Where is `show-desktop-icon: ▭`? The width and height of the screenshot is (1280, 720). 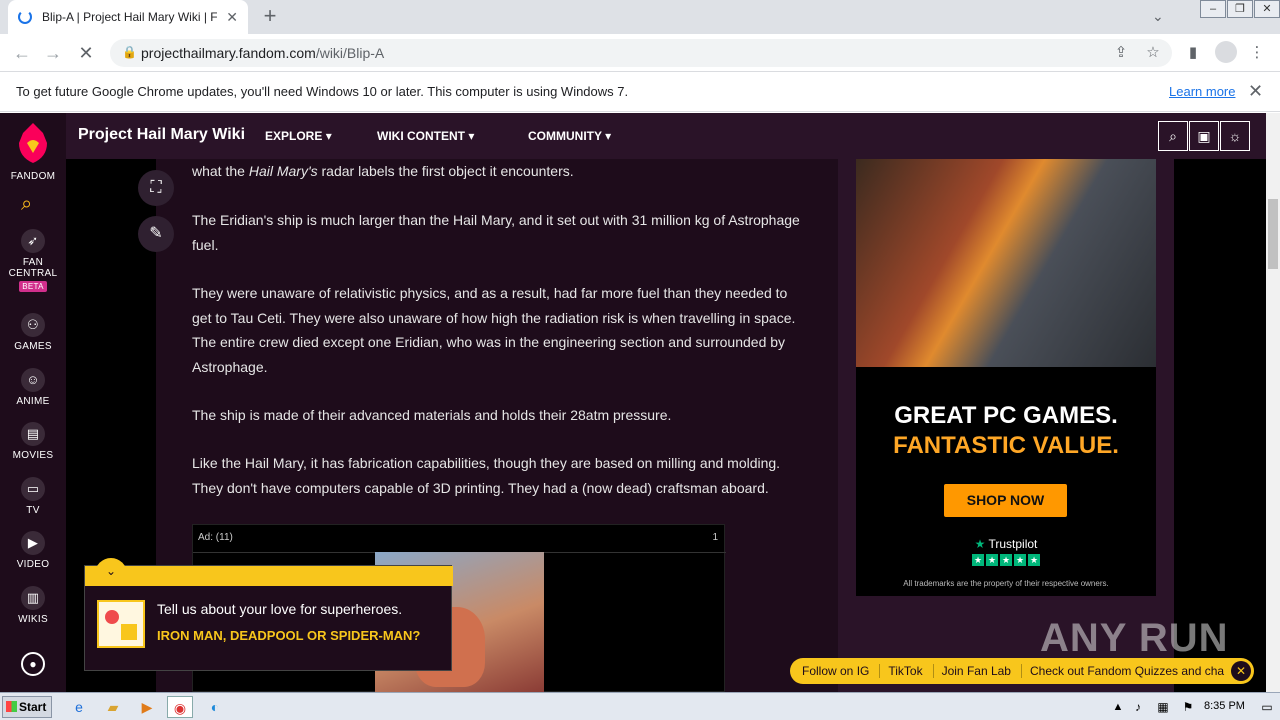 show-desktop-icon: ▭ is located at coordinates (1267, 707).